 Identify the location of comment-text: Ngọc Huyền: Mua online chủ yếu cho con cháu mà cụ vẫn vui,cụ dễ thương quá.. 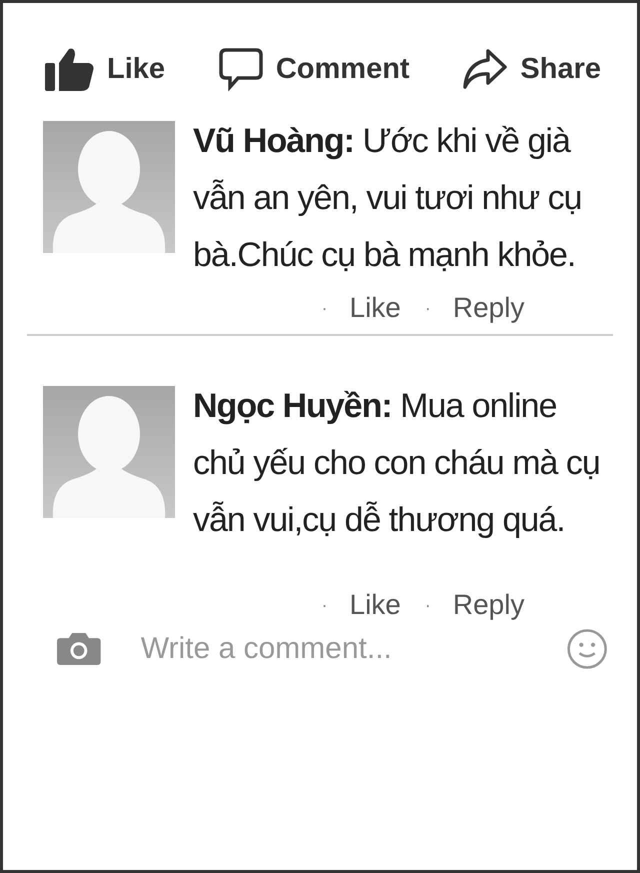
(397, 463).